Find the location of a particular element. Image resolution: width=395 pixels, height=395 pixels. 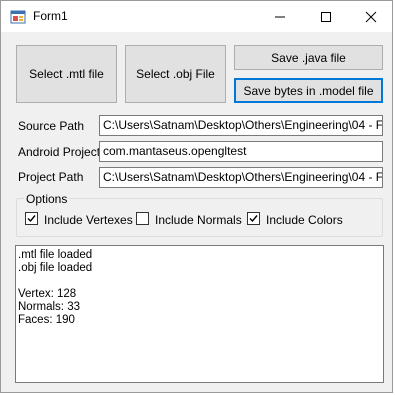

close-icon is located at coordinates (371, 17).